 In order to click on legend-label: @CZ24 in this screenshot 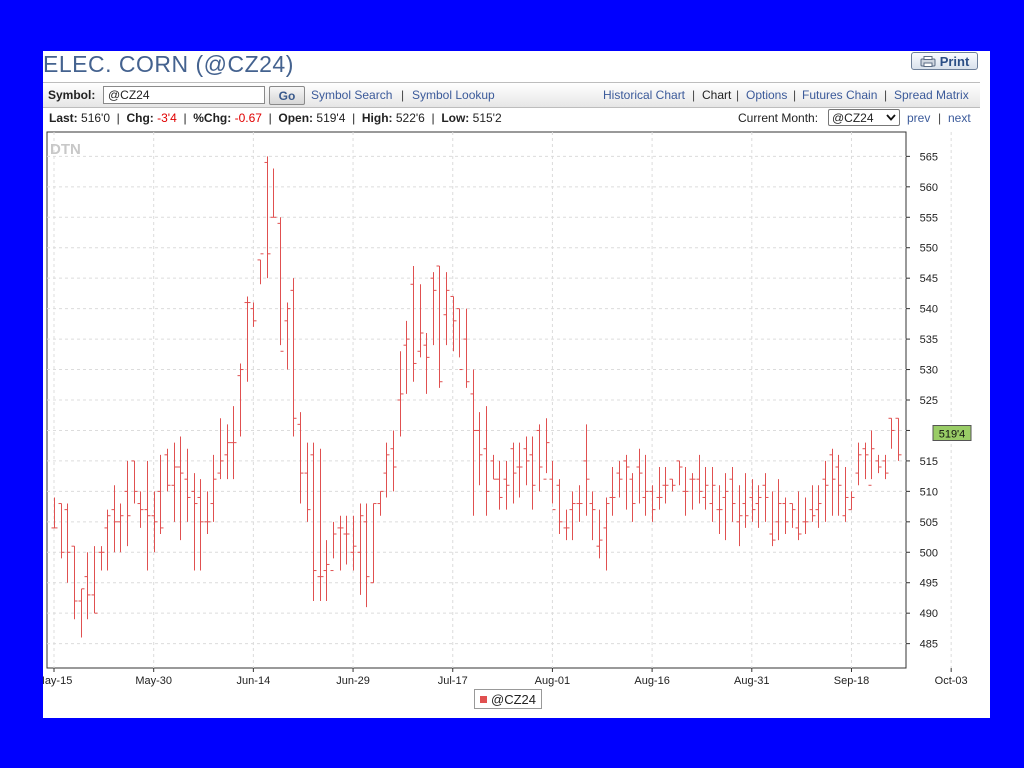, I will do `click(513, 699)`.